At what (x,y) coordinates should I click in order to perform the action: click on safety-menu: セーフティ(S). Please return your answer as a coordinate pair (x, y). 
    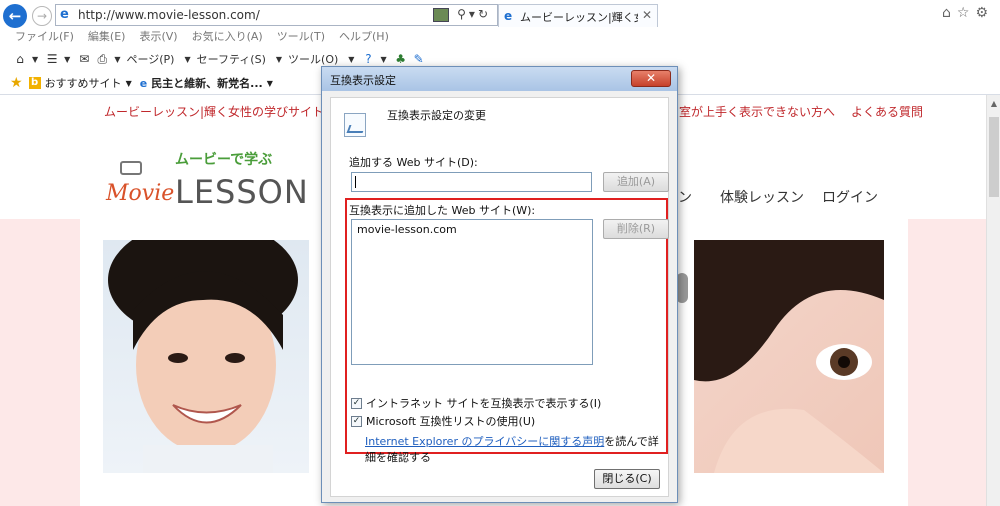
    Looking at the image, I should click on (231, 59).